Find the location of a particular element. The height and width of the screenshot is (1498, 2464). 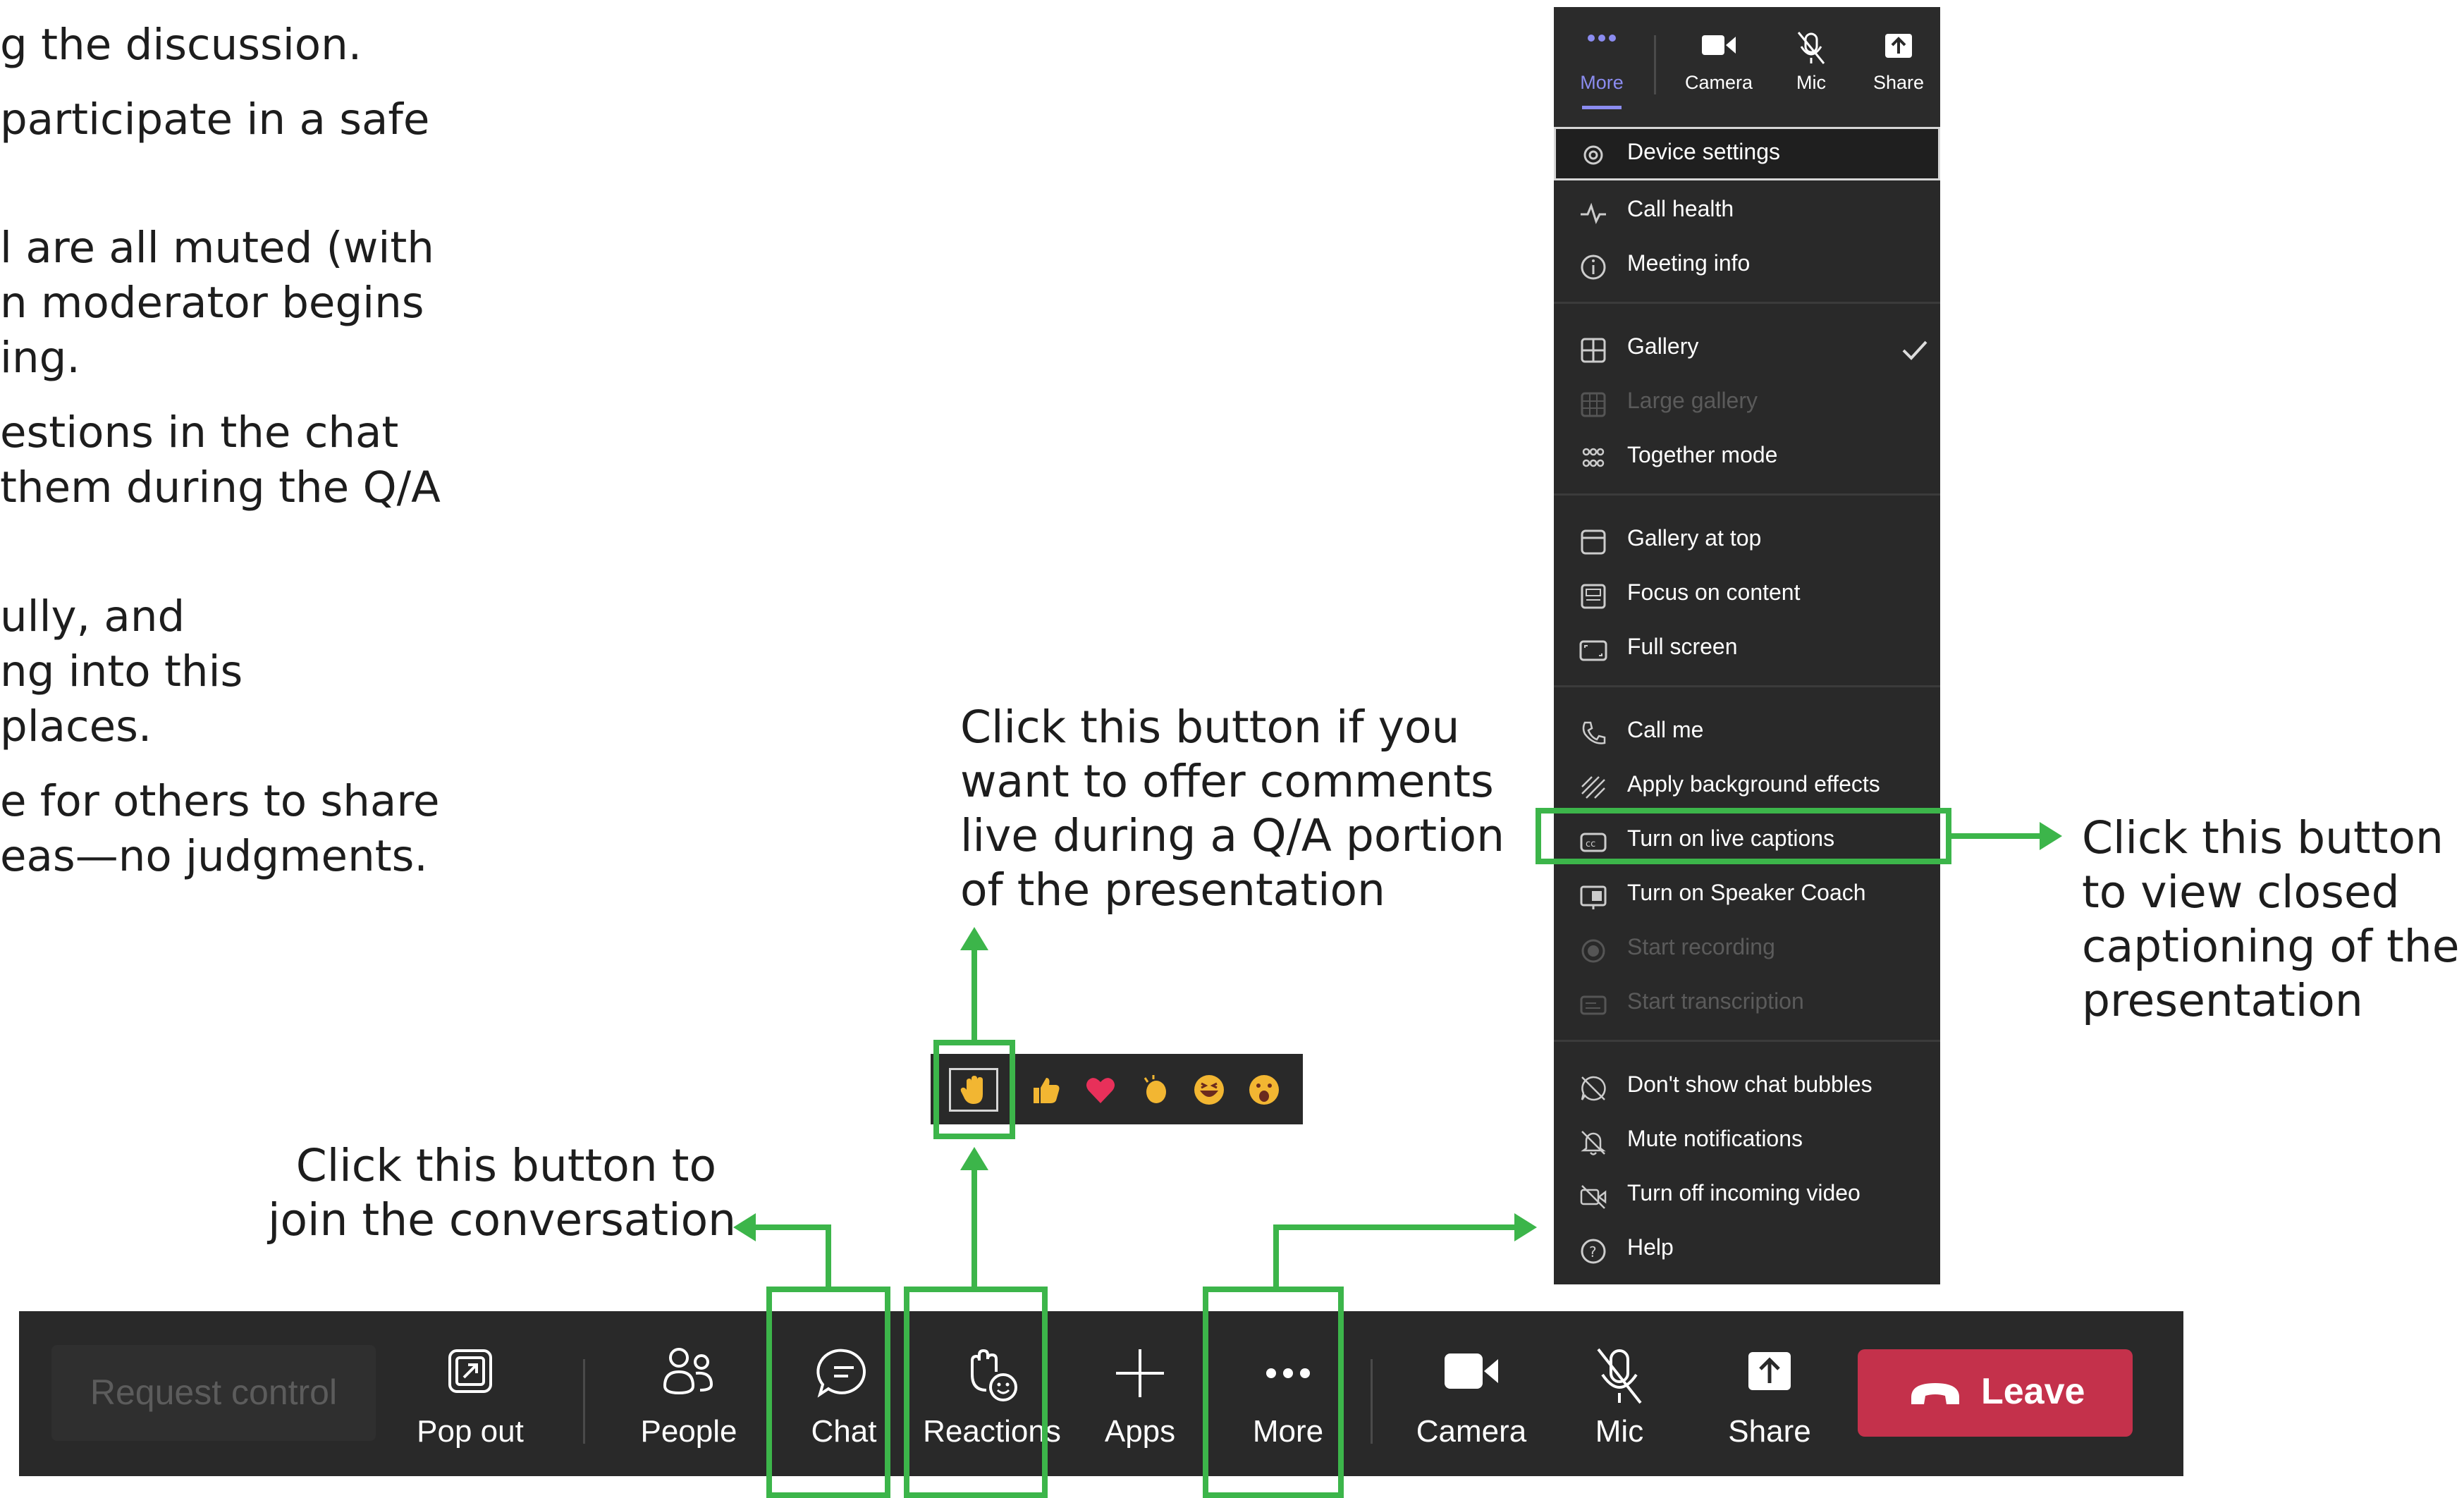

menu-share-button: Share is located at coordinates (1898, 67).